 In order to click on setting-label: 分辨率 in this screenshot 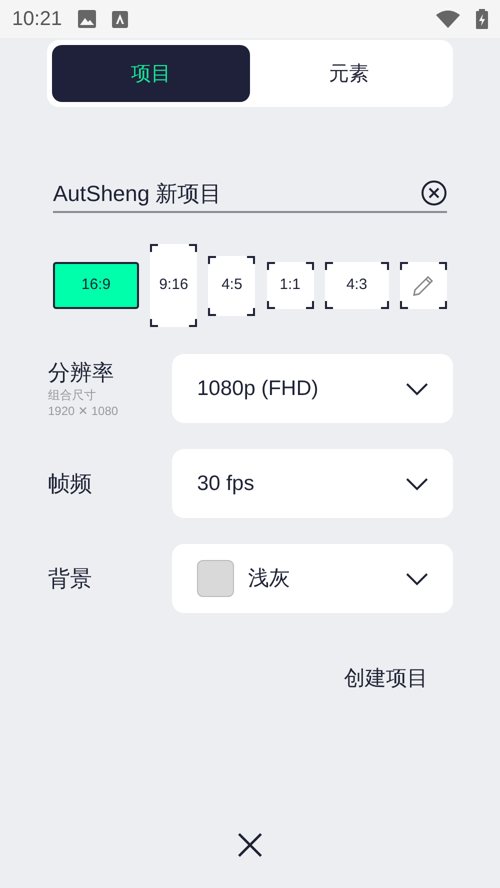, I will do `click(81, 372)`.